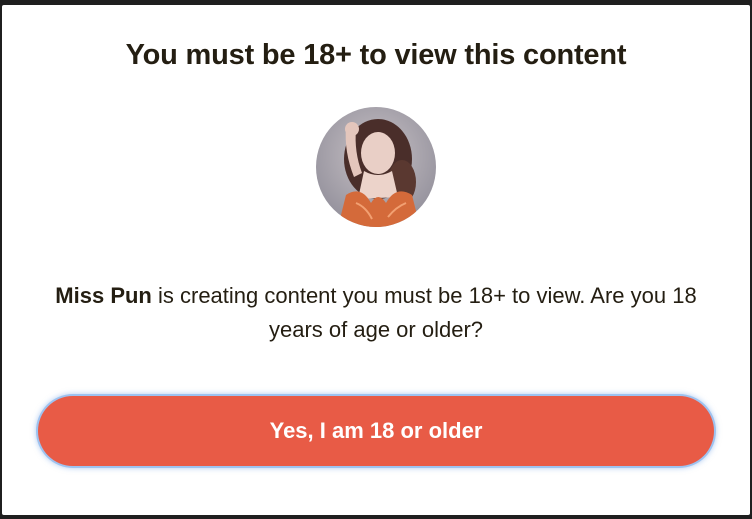  Describe the element at coordinates (376, 55) in the screenshot. I see `dialog-title: You must be 18+ to view this content` at that location.